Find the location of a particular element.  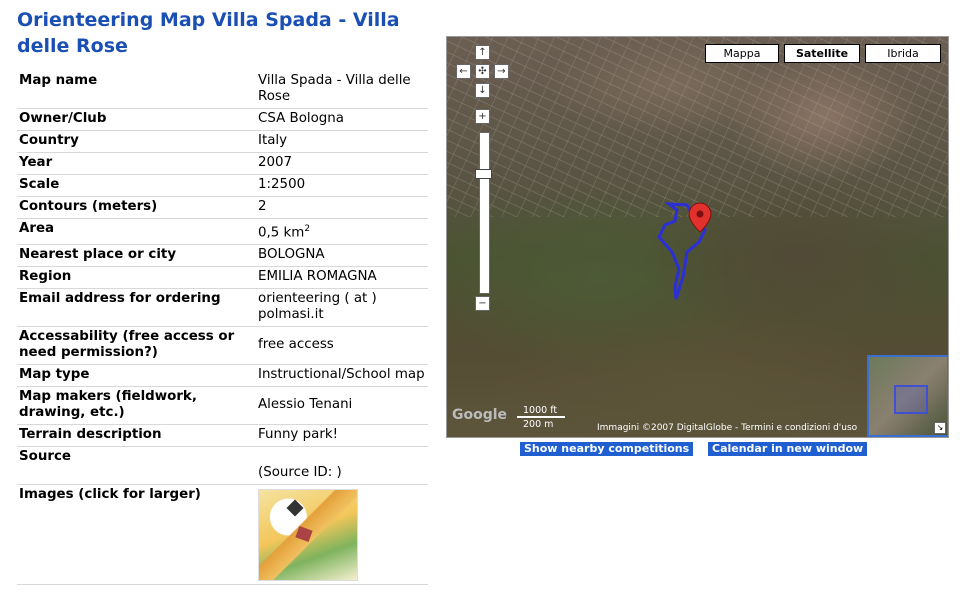

show-nearby-competitions-button: Show nearby competitions is located at coordinates (607, 449).